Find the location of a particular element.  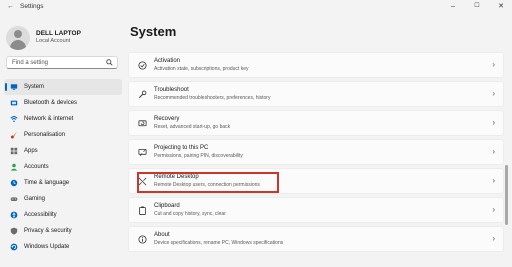

sidebar-item-windows-update: Windows Update is located at coordinates (63, 247).